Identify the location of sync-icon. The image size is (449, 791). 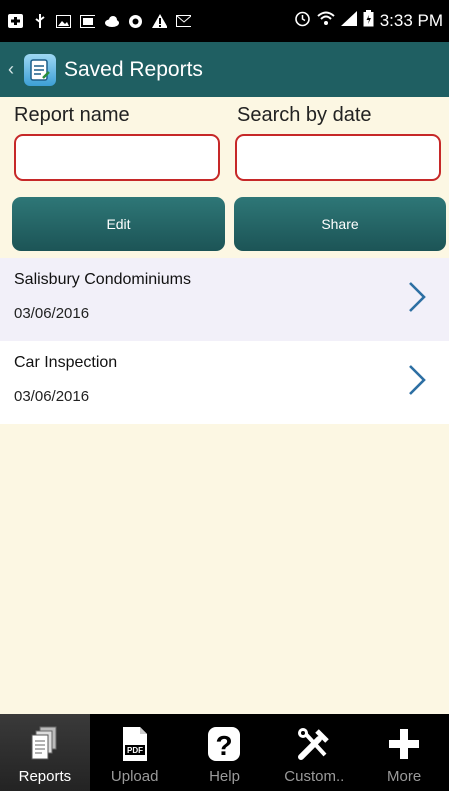
(135, 21).